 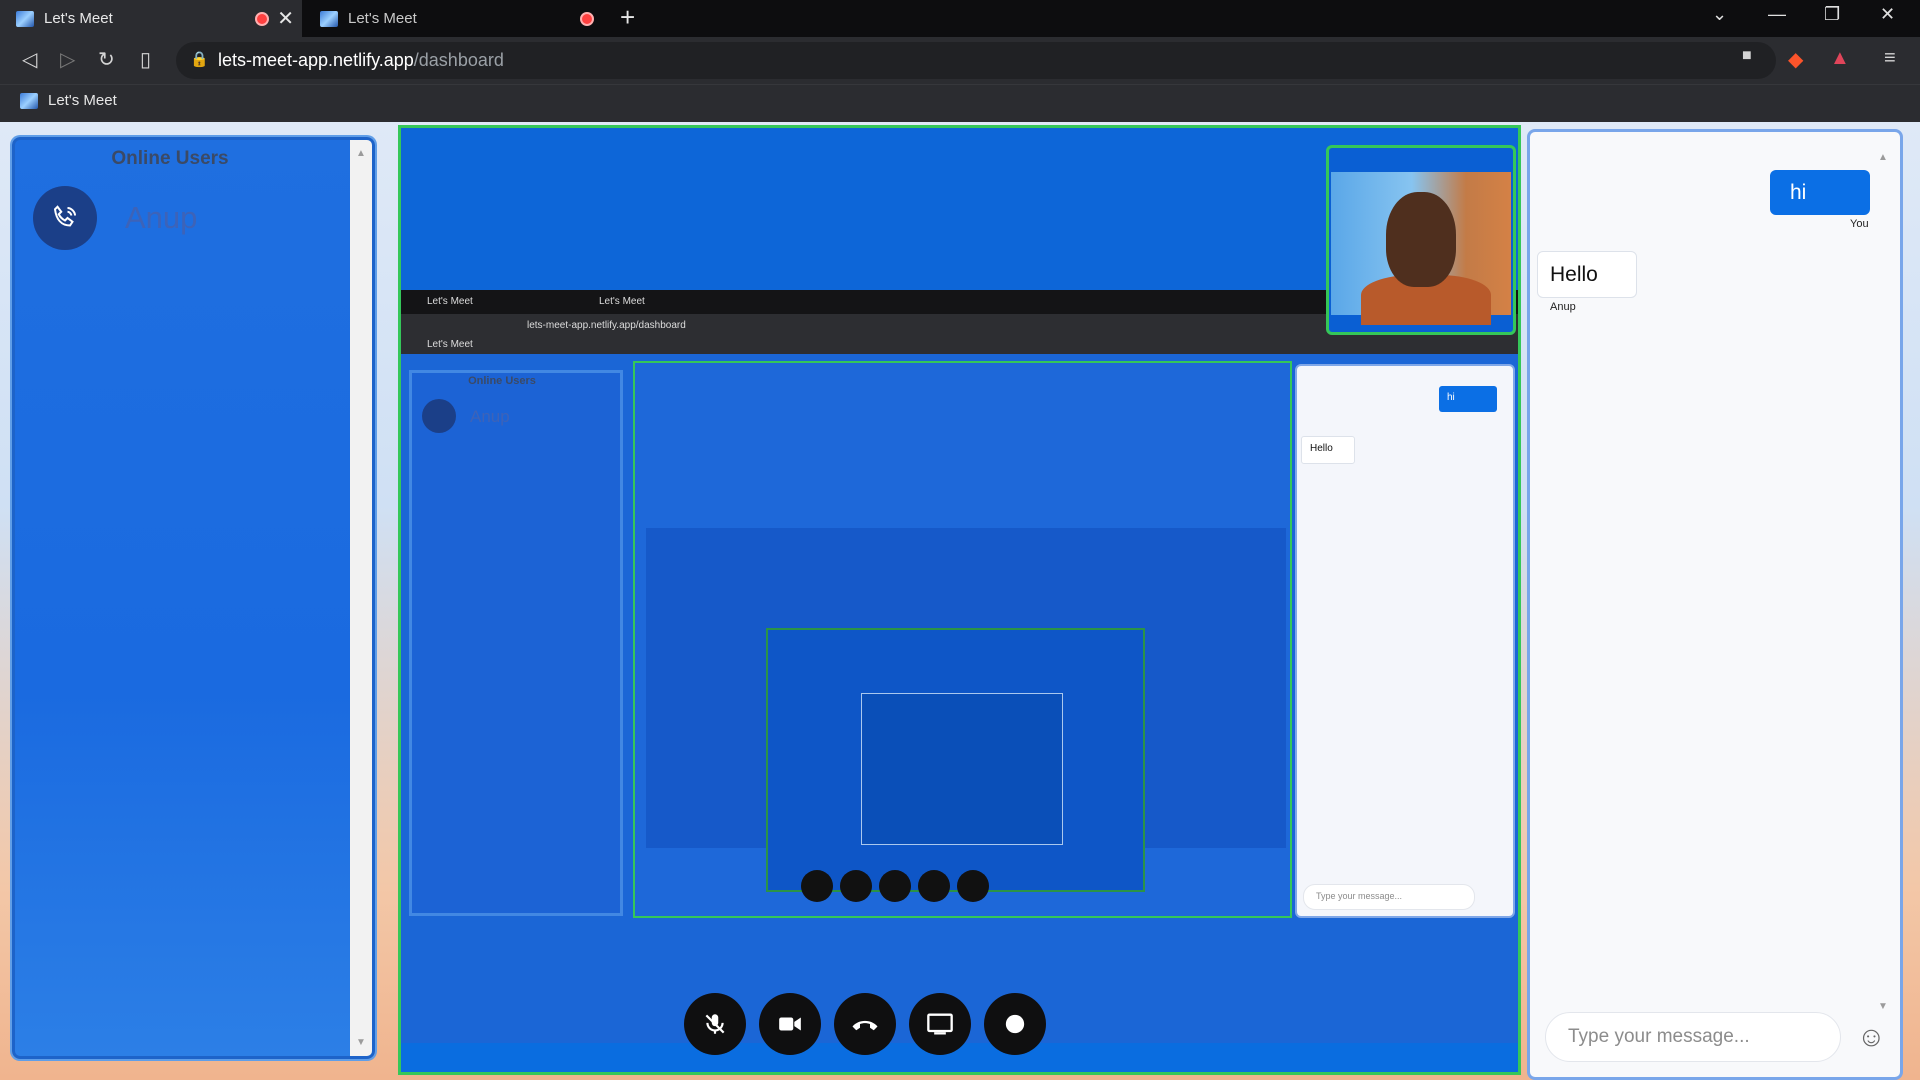 What do you see at coordinates (973, 886) in the screenshot?
I see `shared-record-icon` at bounding box center [973, 886].